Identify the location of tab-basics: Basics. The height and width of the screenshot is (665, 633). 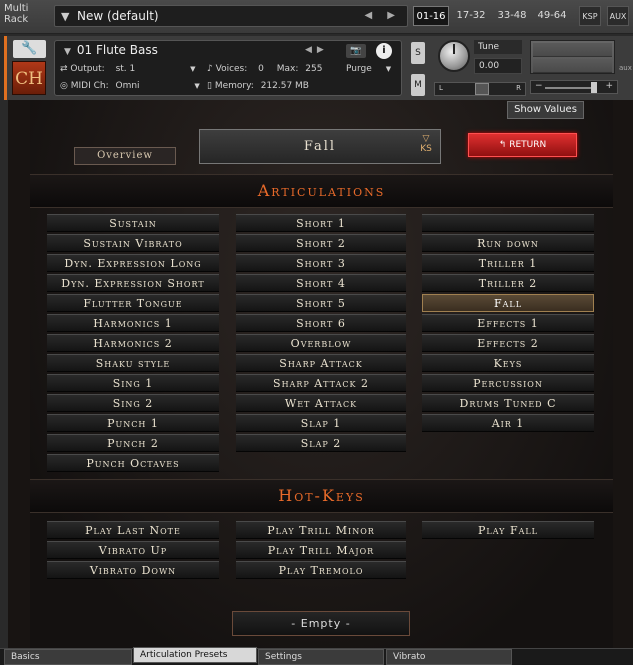
(68, 657).